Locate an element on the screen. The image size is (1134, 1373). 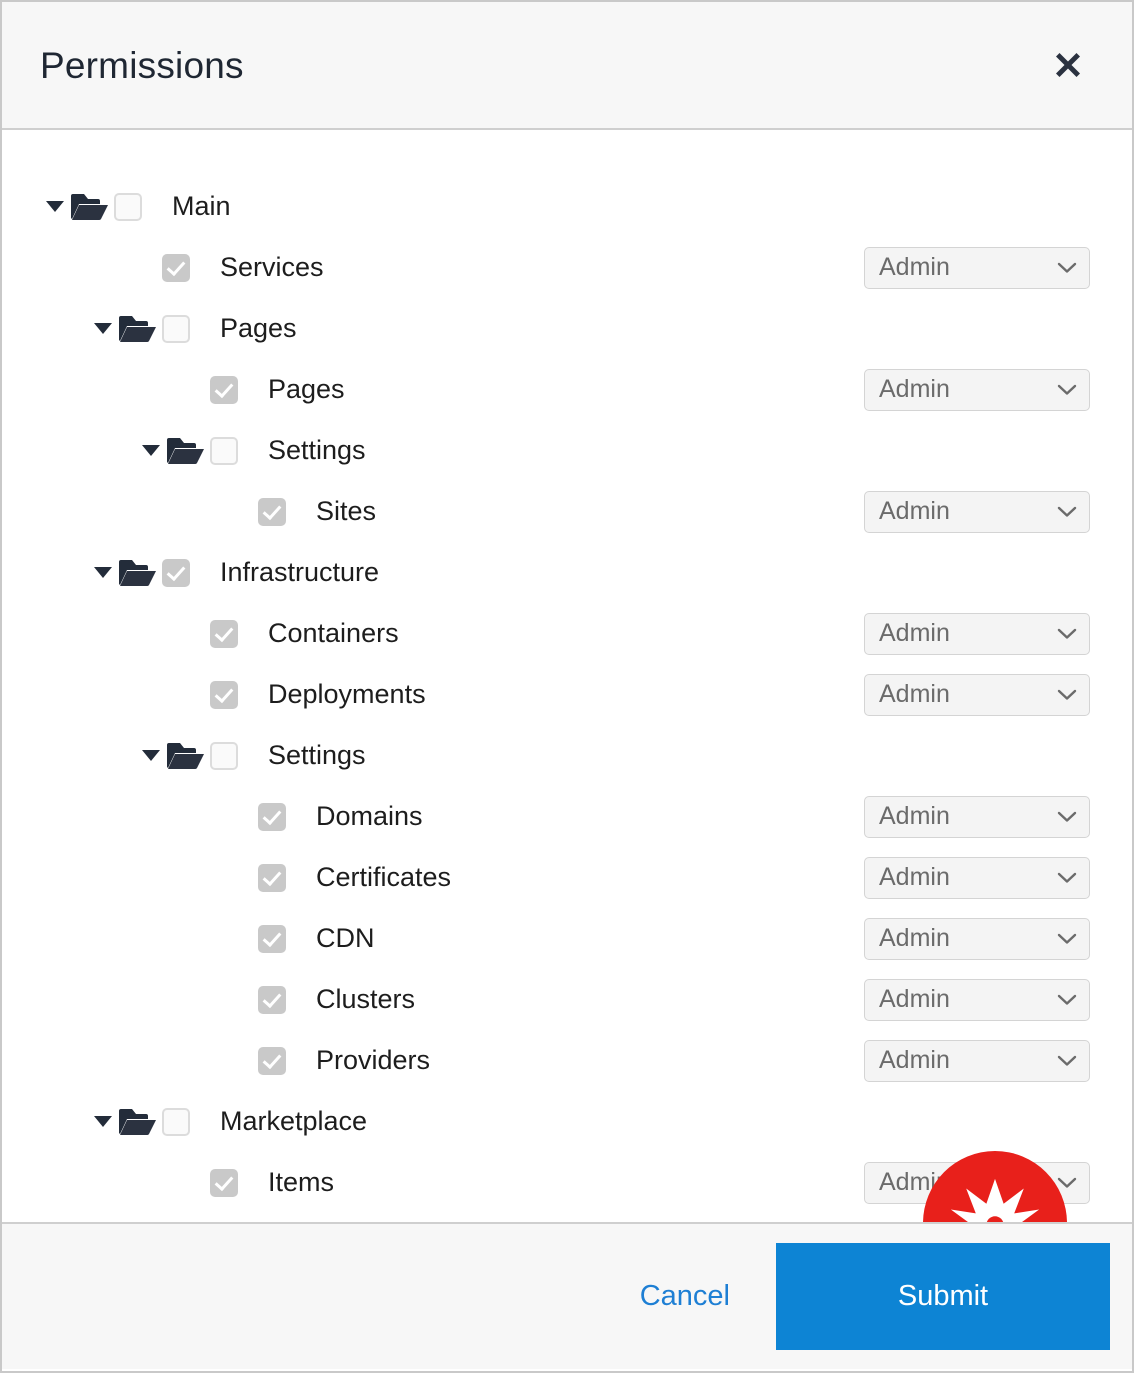
dialog-header: Permissions is located at coordinates (567, 66).